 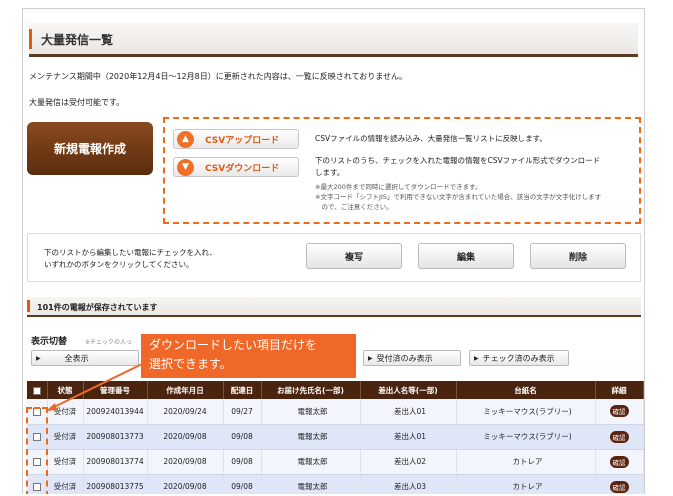 I want to click on annotation-callout: ダウンロードしたい項目だけを 選択できます。, so click(x=248, y=356).